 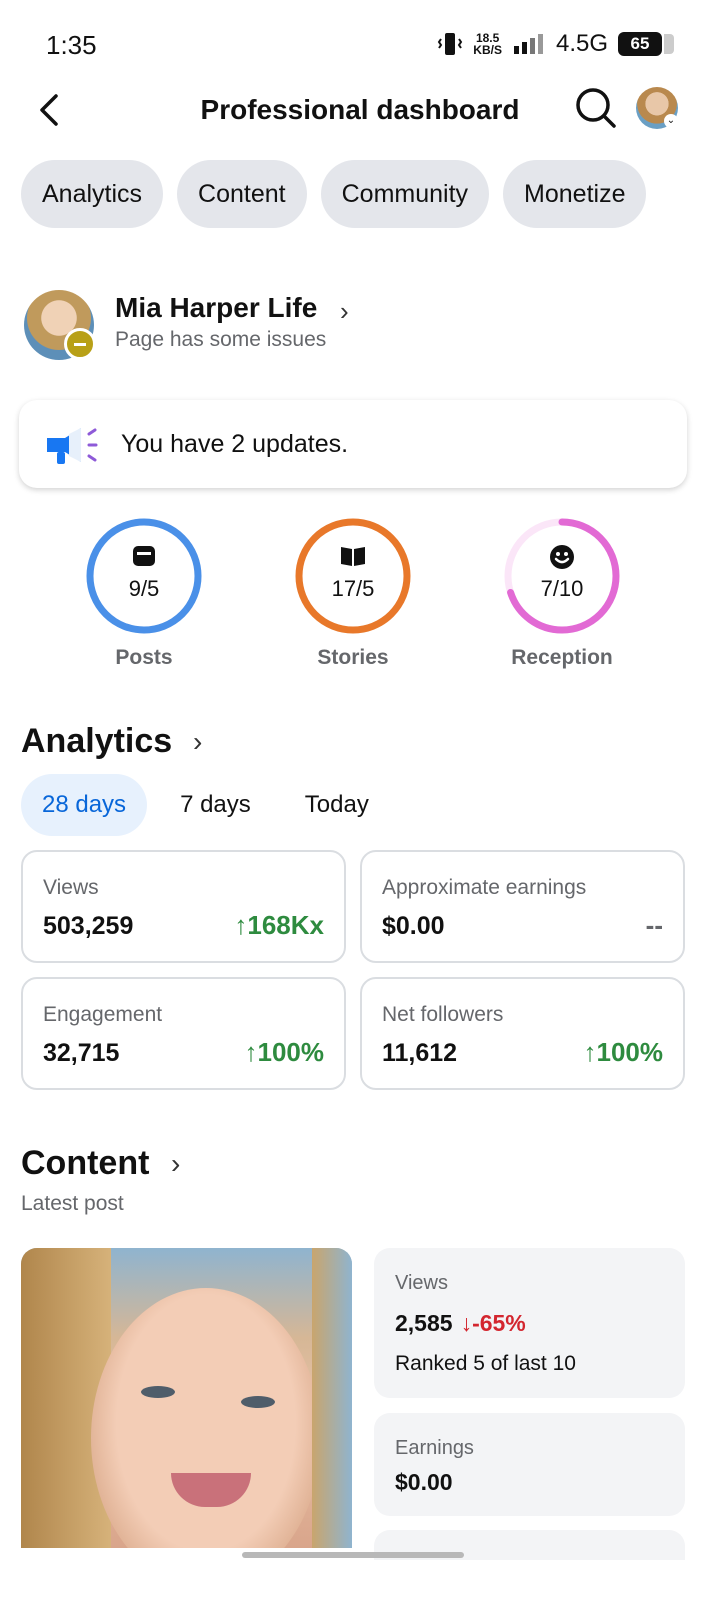 What do you see at coordinates (337, 805) in the screenshot?
I see `range-today: Today` at bounding box center [337, 805].